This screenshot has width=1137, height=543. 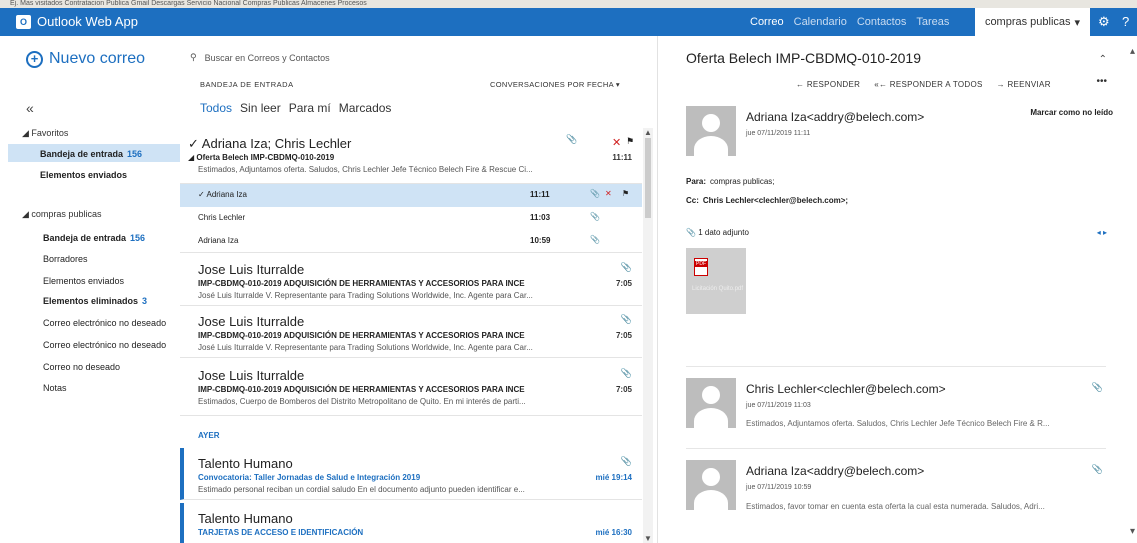 What do you see at coordinates (265, 157) in the screenshot?
I see `subject-text: Oferta Belech IMP-CBDMQ-010-2019` at bounding box center [265, 157].